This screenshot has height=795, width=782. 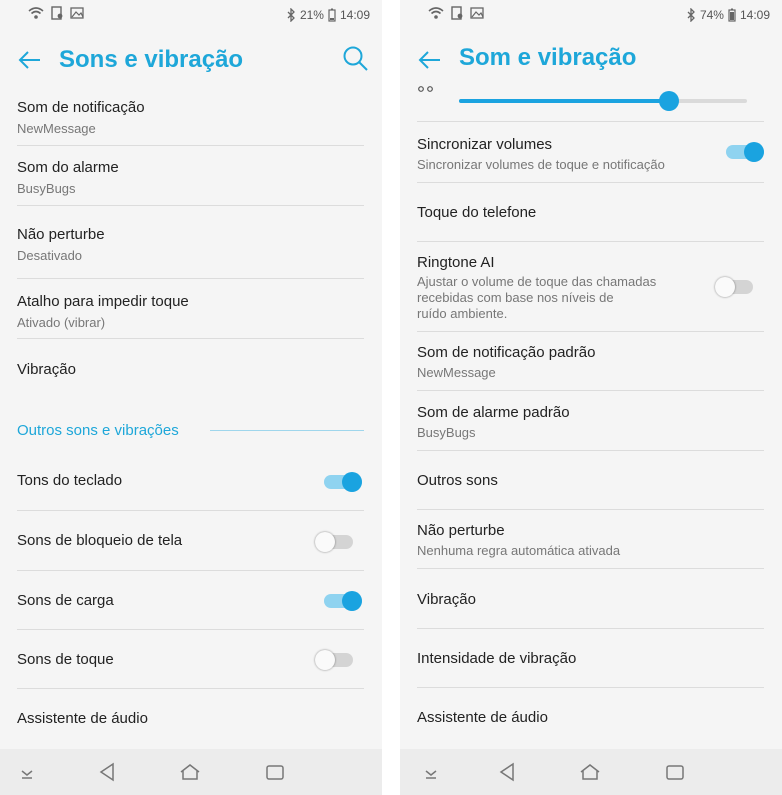 What do you see at coordinates (355, 59) in the screenshot?
I see `search-icon` at bounding box center [355, 59].